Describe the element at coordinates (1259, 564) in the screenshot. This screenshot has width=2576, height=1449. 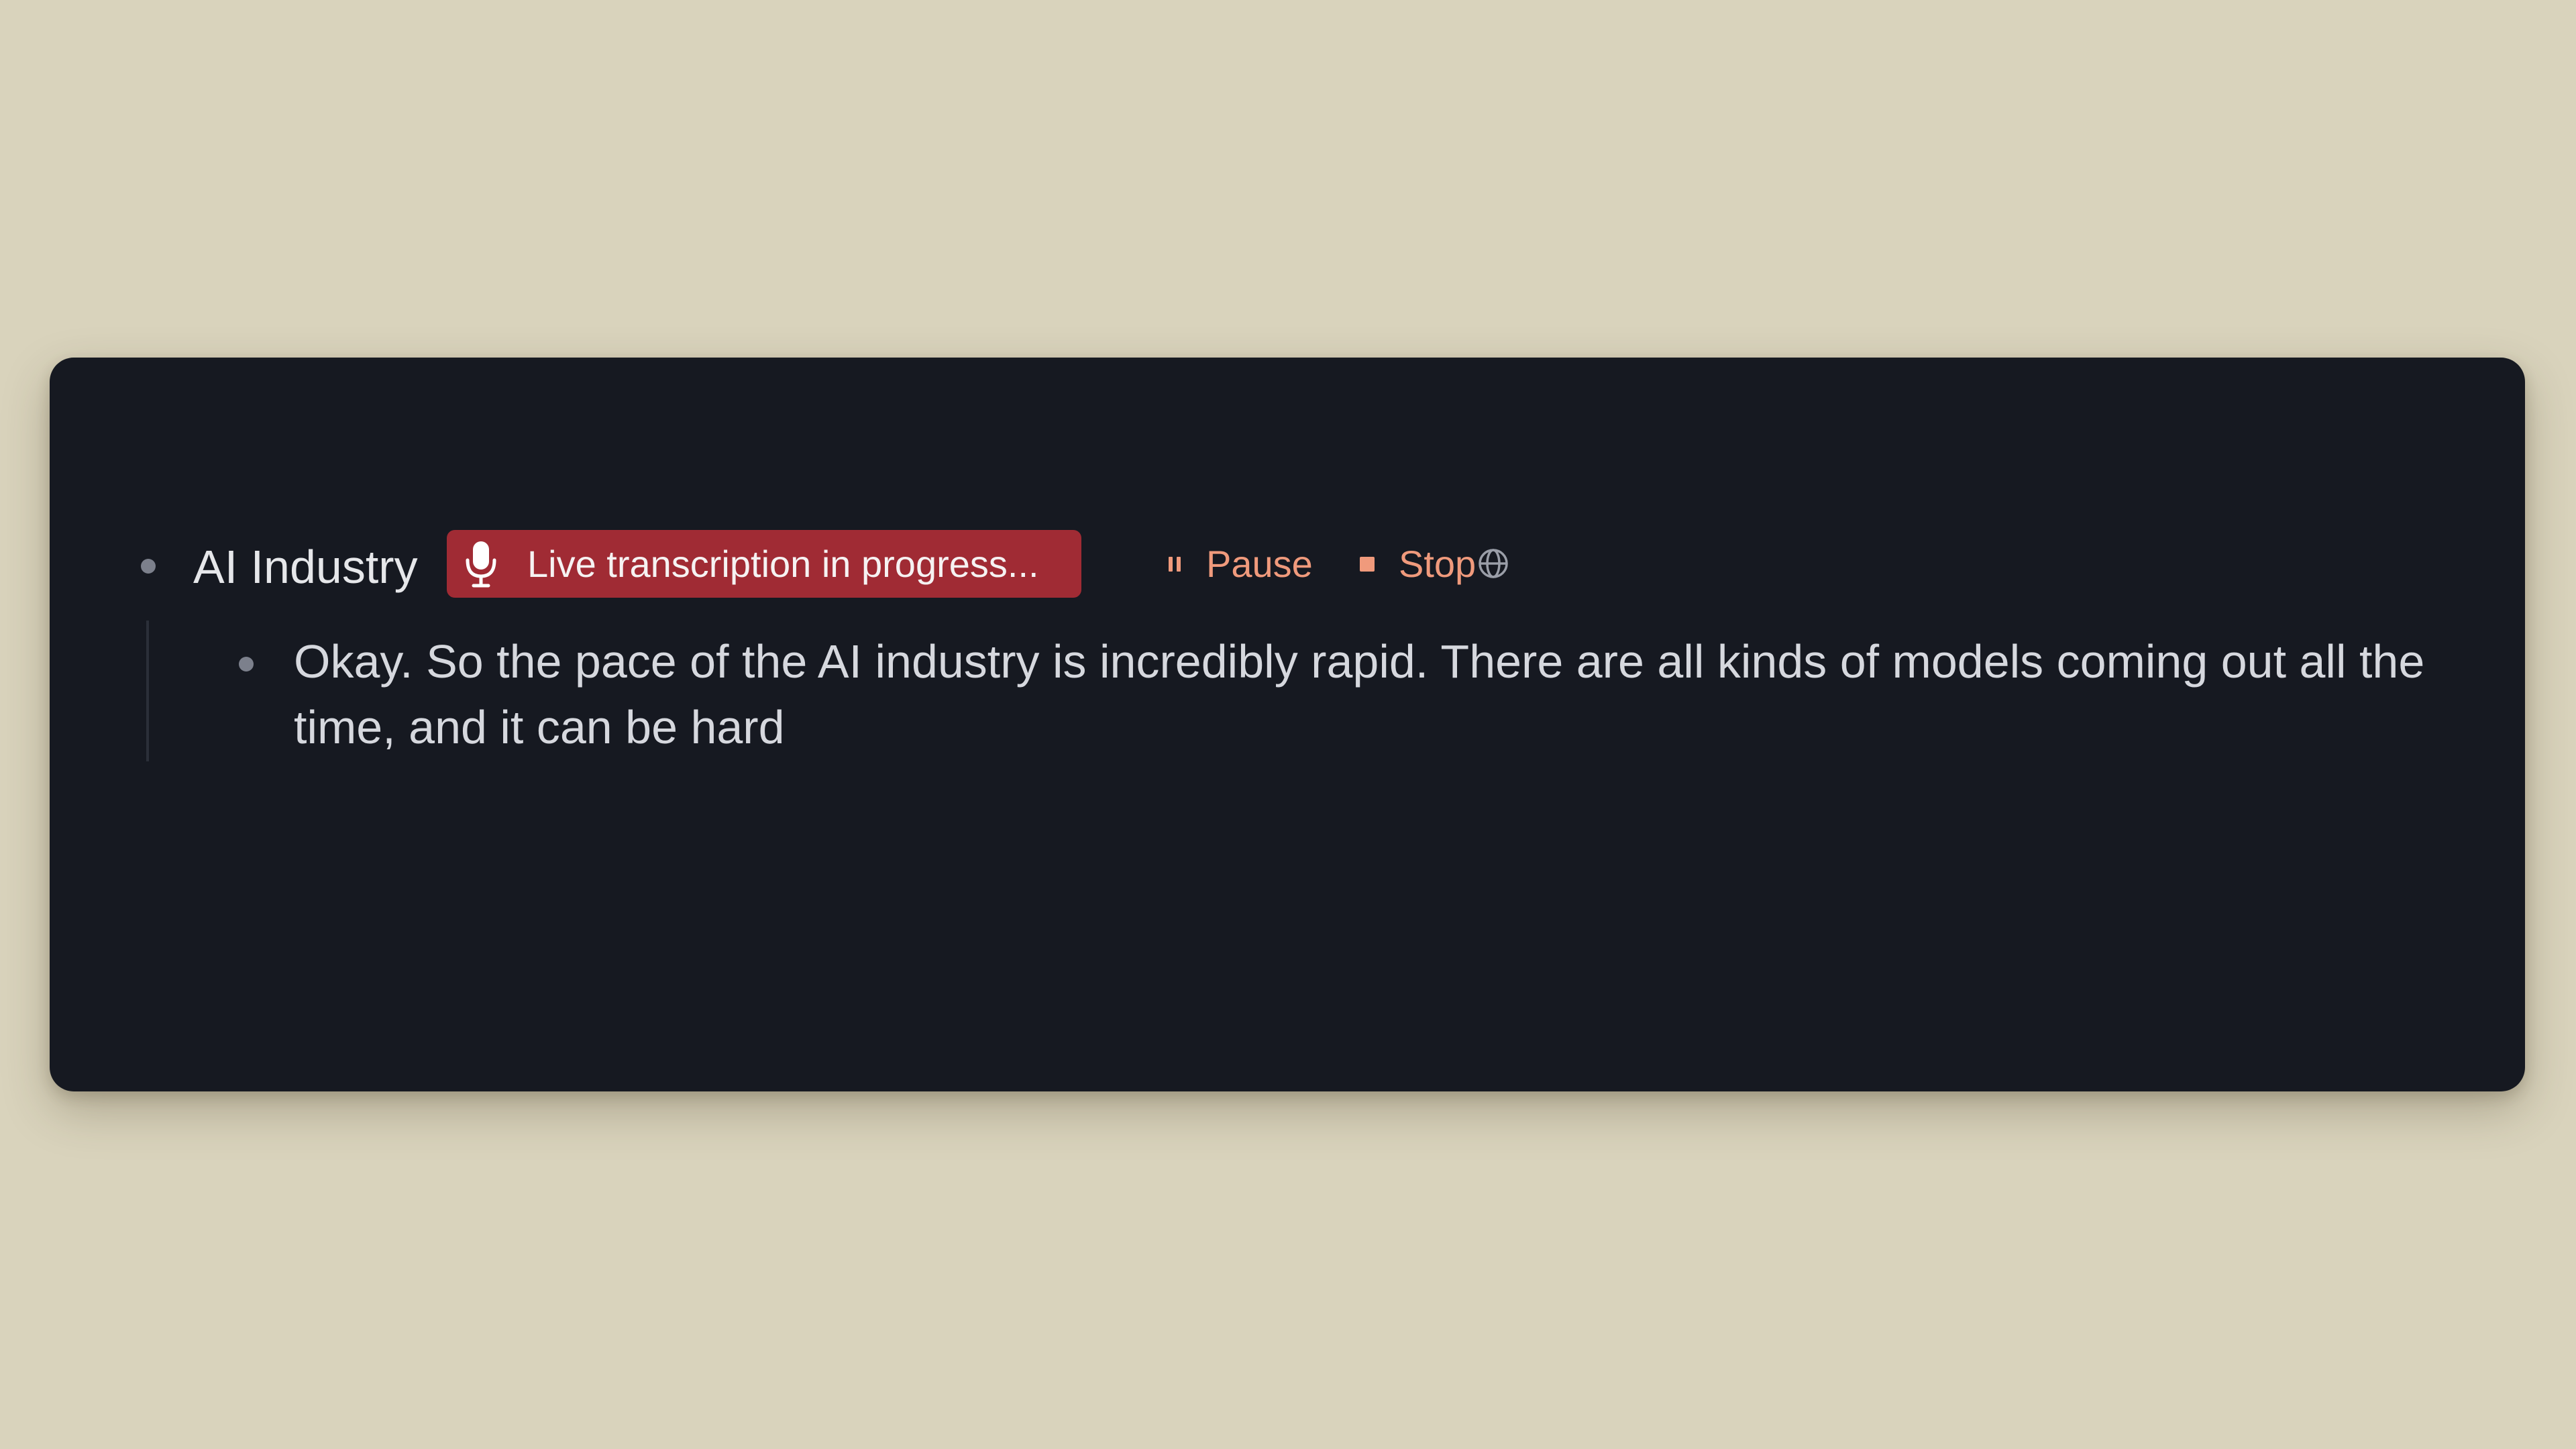
I see `pause-label: Pause` at that location.